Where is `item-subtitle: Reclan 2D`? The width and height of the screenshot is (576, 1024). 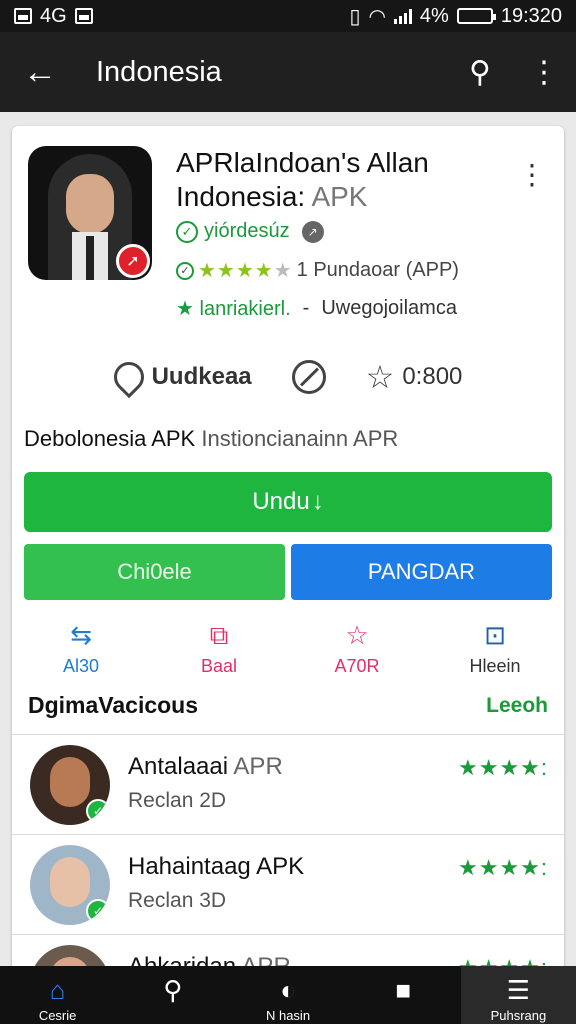 item-subtitle: Reclan 2D is located at coordinates (177, 800).